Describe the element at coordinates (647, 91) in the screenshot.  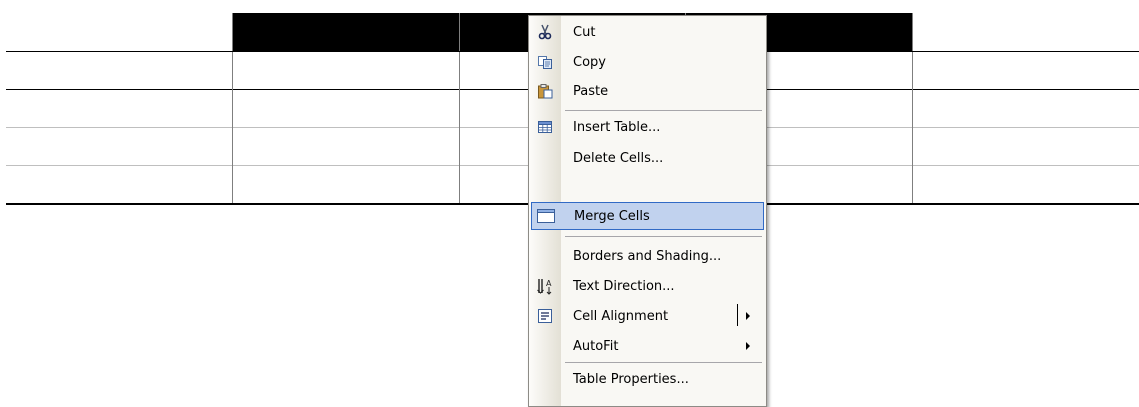
I see `menu-item-paste: Paste` at that location.